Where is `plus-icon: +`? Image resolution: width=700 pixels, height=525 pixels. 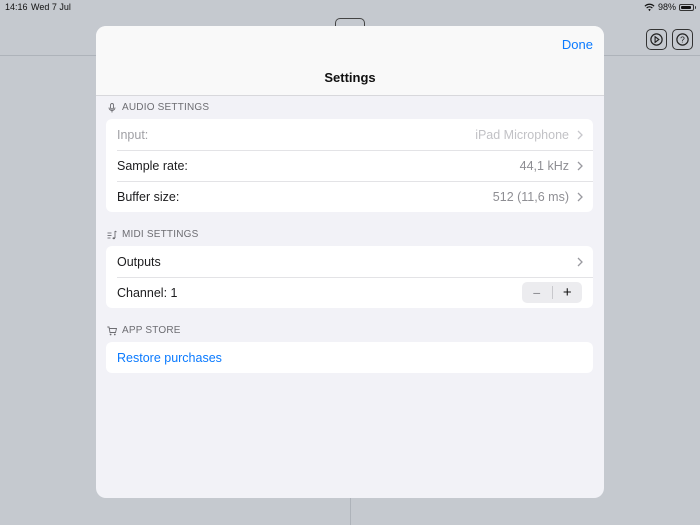 plus-icon: + is located at coordinates (567, 292).